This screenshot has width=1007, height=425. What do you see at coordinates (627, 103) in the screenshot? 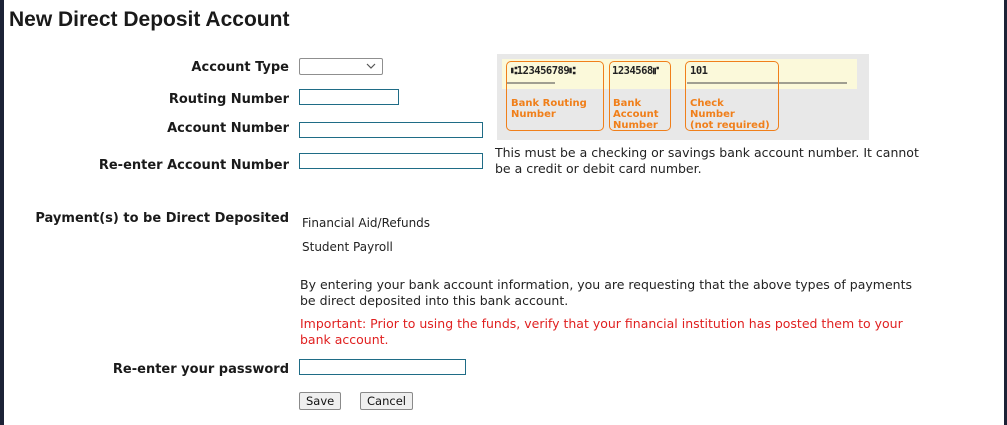
I see `account-caption-line: Bank` at bounding box center [627, 103].